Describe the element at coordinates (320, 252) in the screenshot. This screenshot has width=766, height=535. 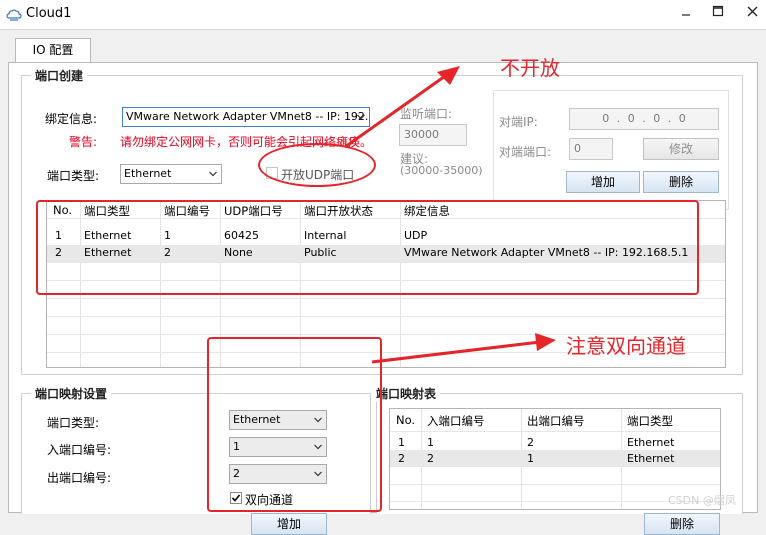
I see `cell-open-state: Public` at that location.